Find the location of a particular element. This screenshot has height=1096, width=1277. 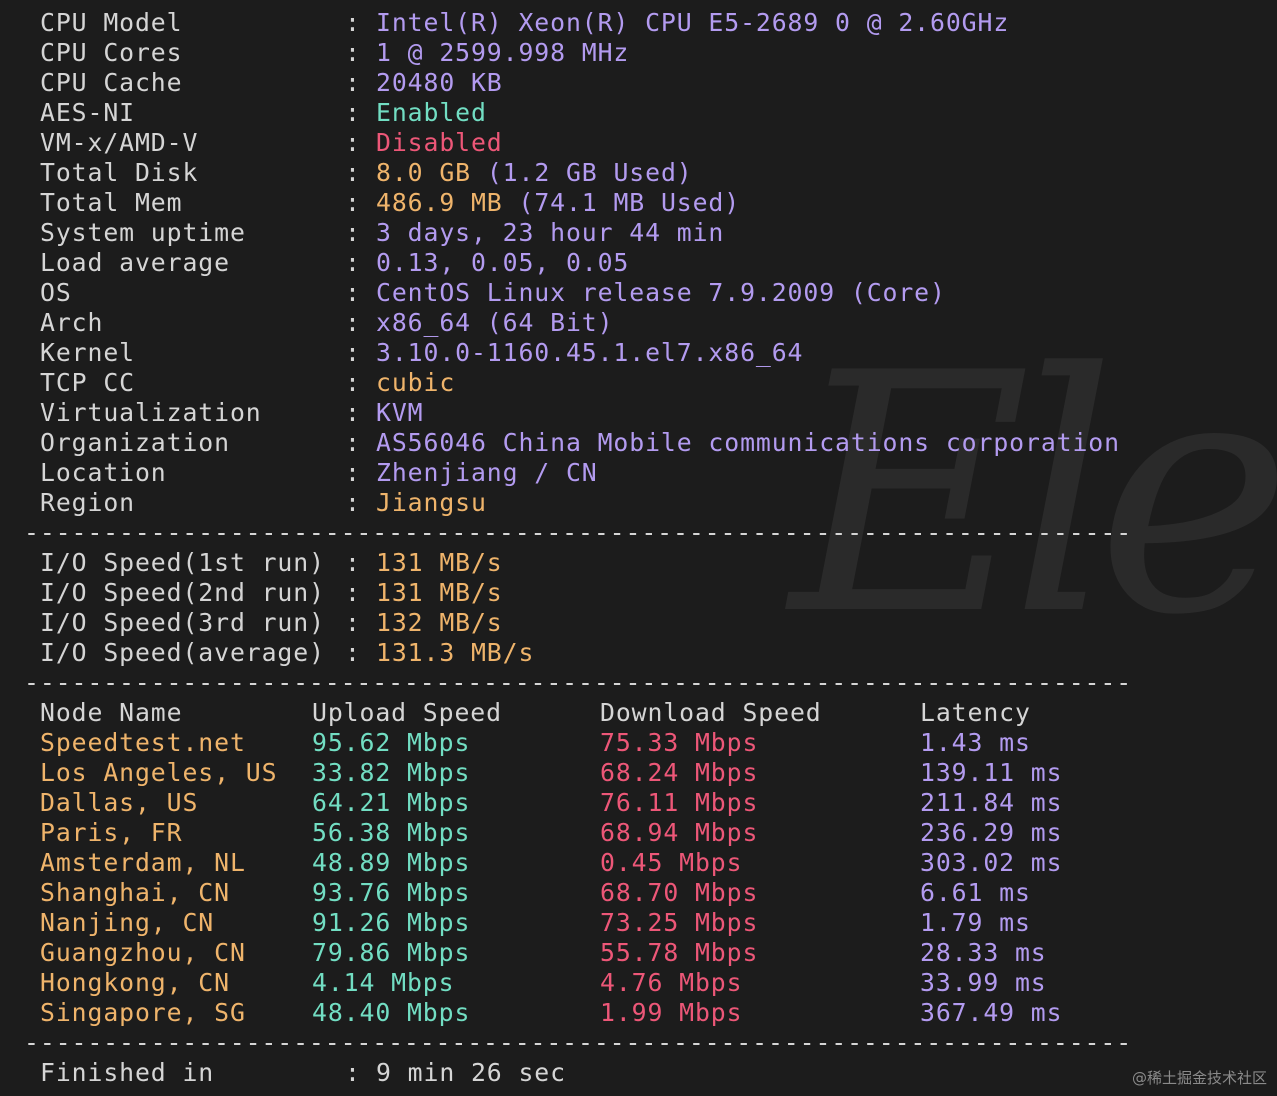

info-label: TCP CC is located at coordinates (87, 382).